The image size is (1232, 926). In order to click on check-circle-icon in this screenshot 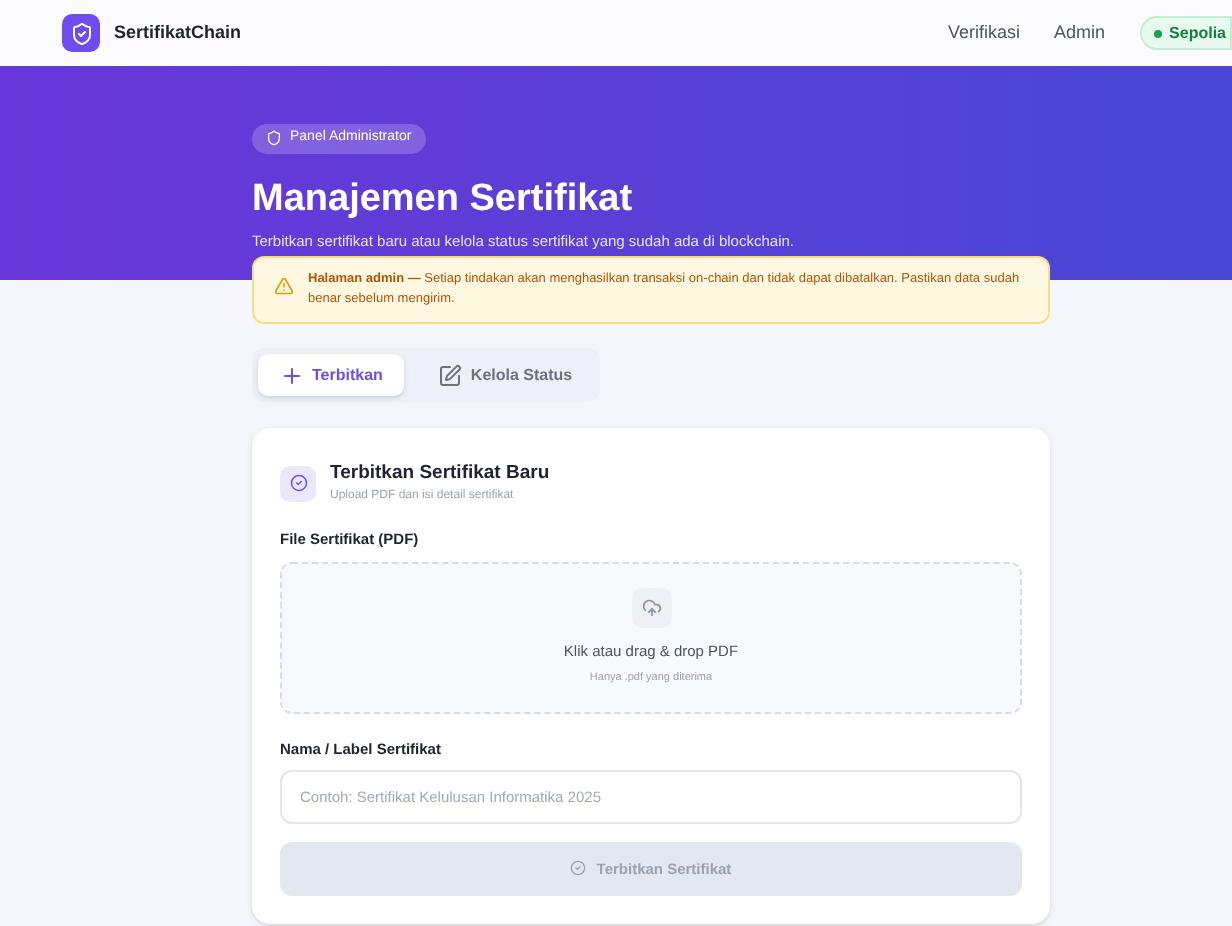, I will do `click(578, 868)`.